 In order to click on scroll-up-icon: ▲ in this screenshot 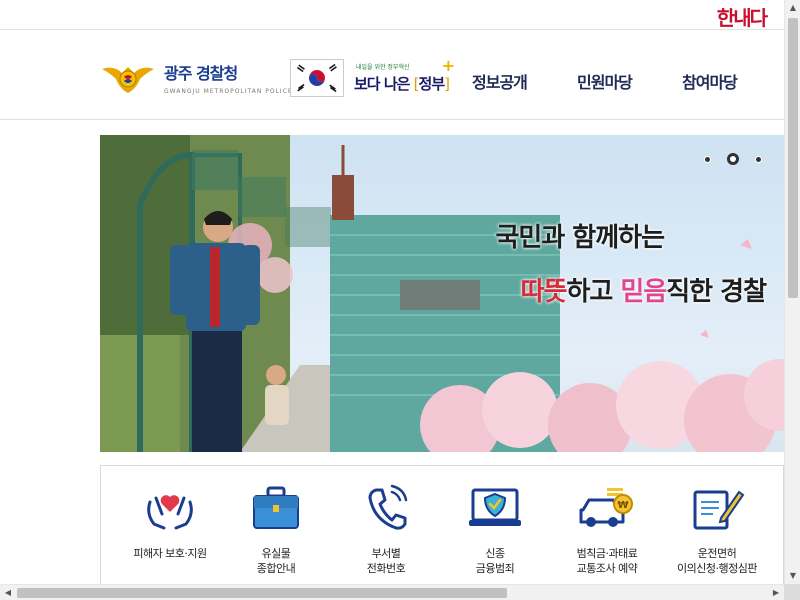, I will do `click(792, 8)`.